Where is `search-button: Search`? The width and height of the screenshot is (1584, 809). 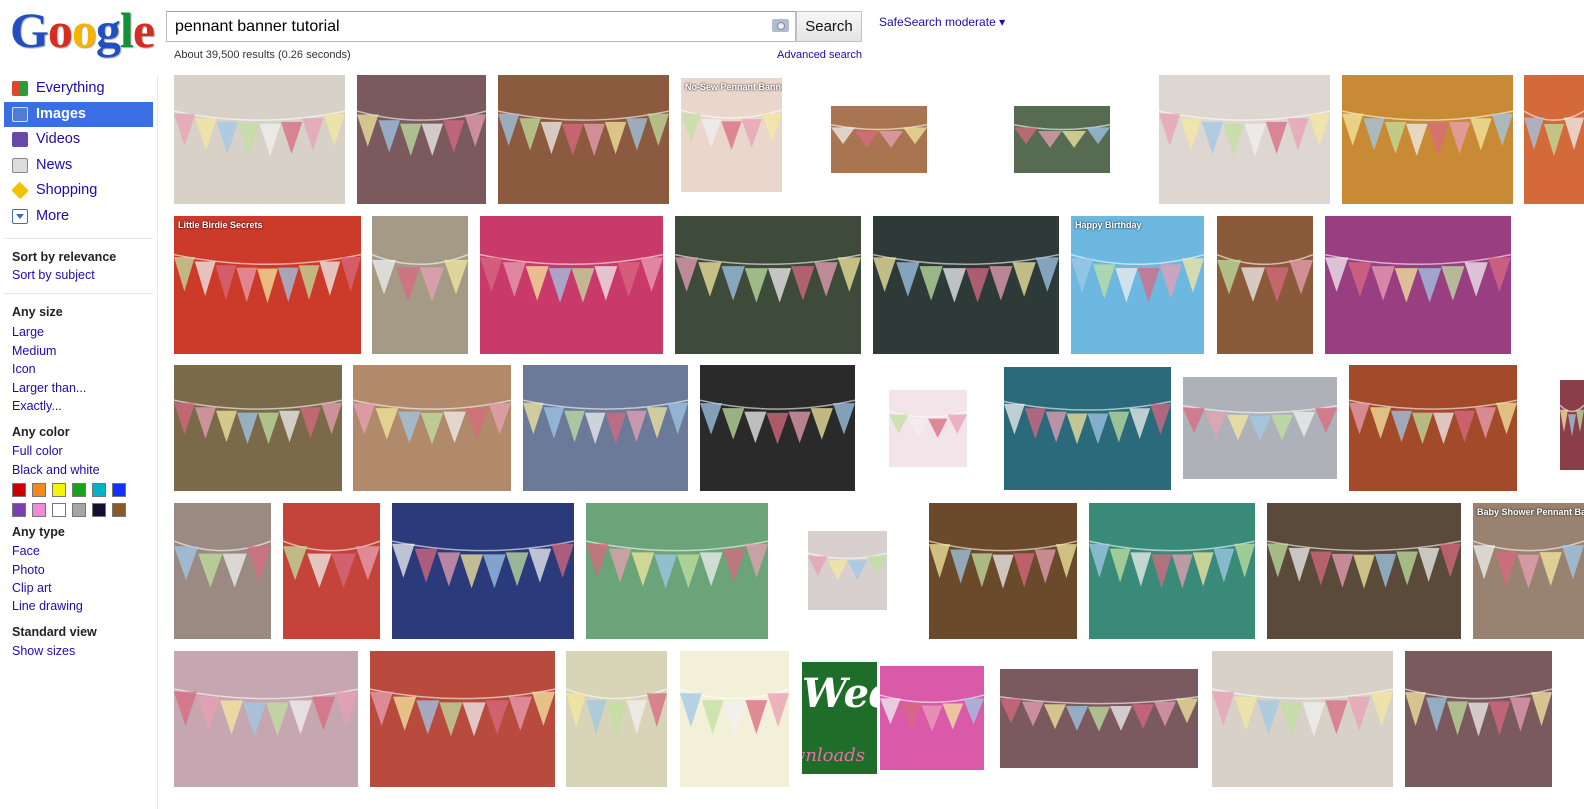 search-button: Search is located at coordinates (829, 26).